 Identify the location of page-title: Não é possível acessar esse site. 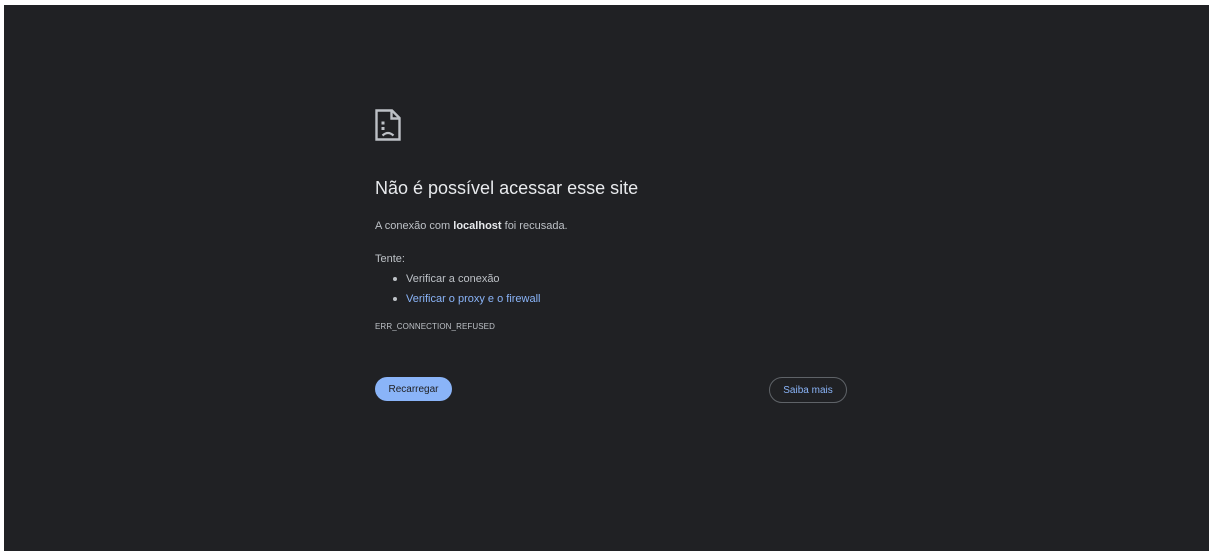
(507, 188).